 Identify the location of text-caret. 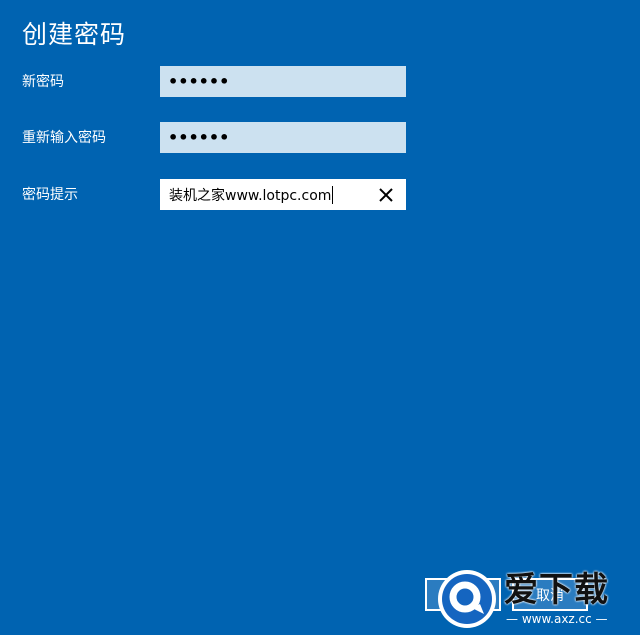
(333, 194).